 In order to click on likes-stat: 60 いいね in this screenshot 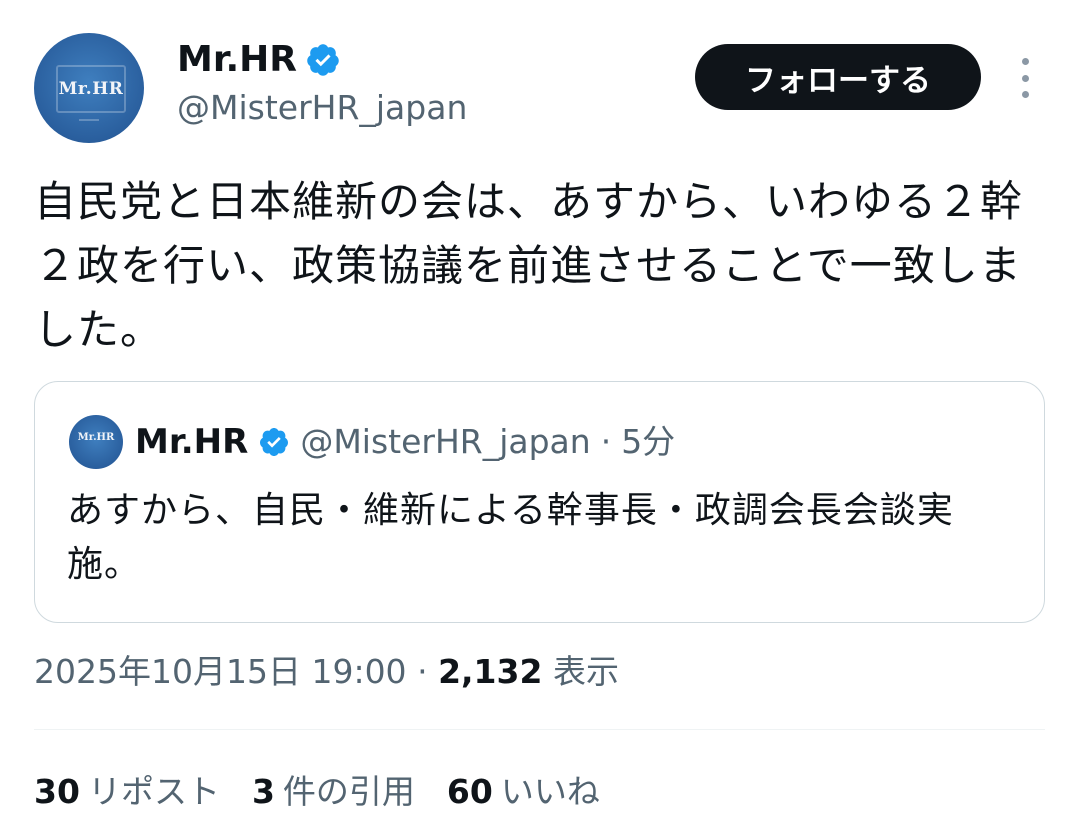, I will do `click(523, 792)`.